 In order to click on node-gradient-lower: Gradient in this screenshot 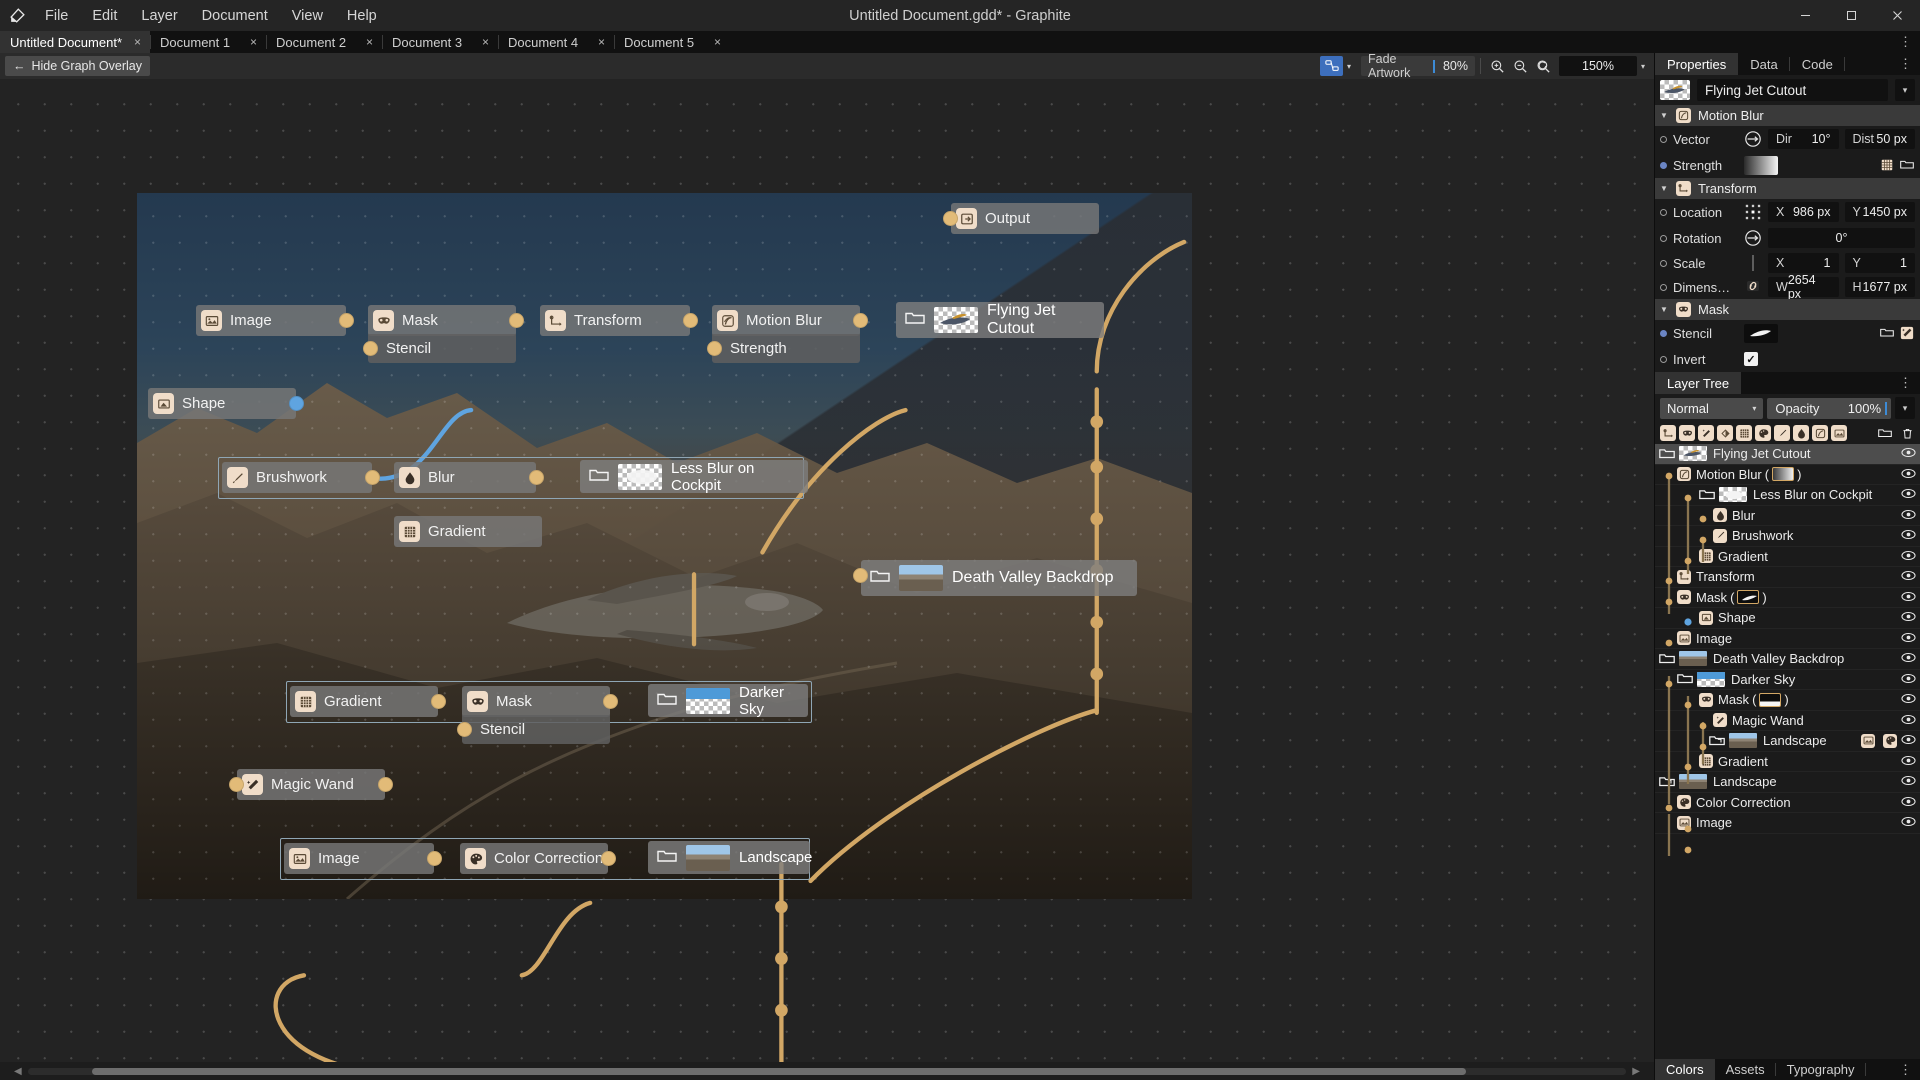, I will do `click(368, 701)`.